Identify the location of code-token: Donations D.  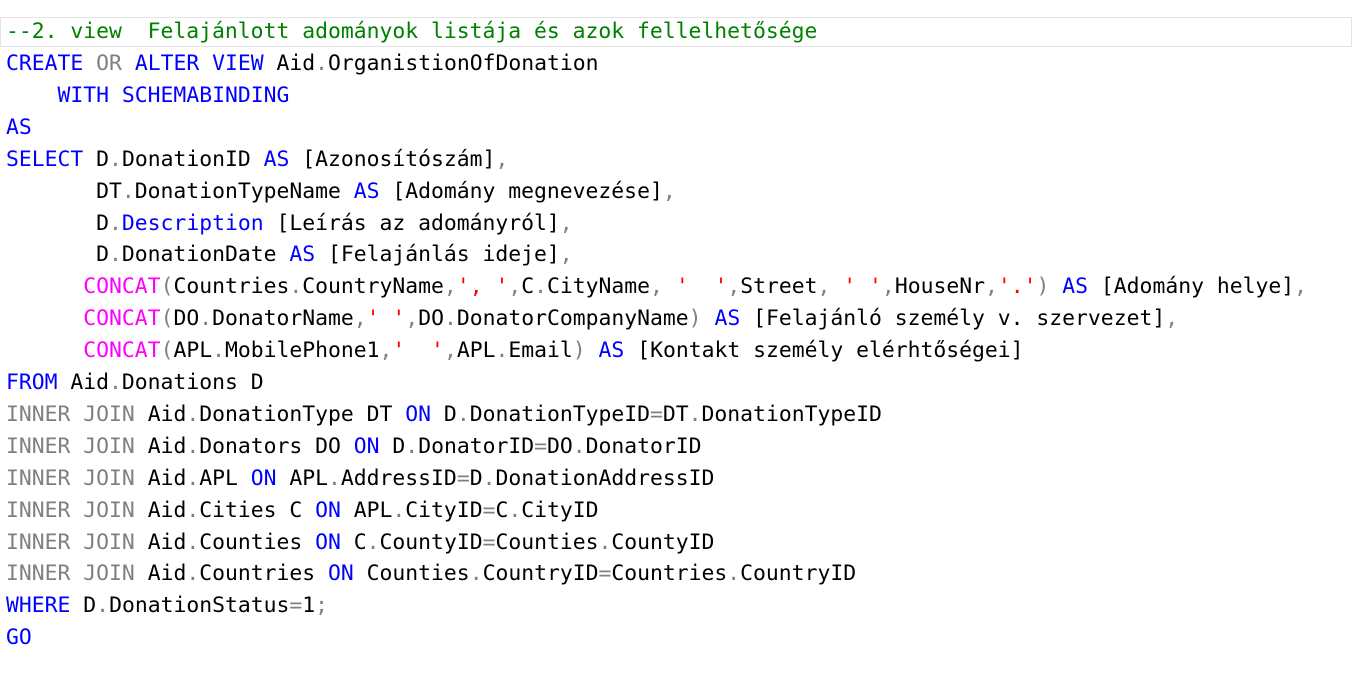
(192, 382).